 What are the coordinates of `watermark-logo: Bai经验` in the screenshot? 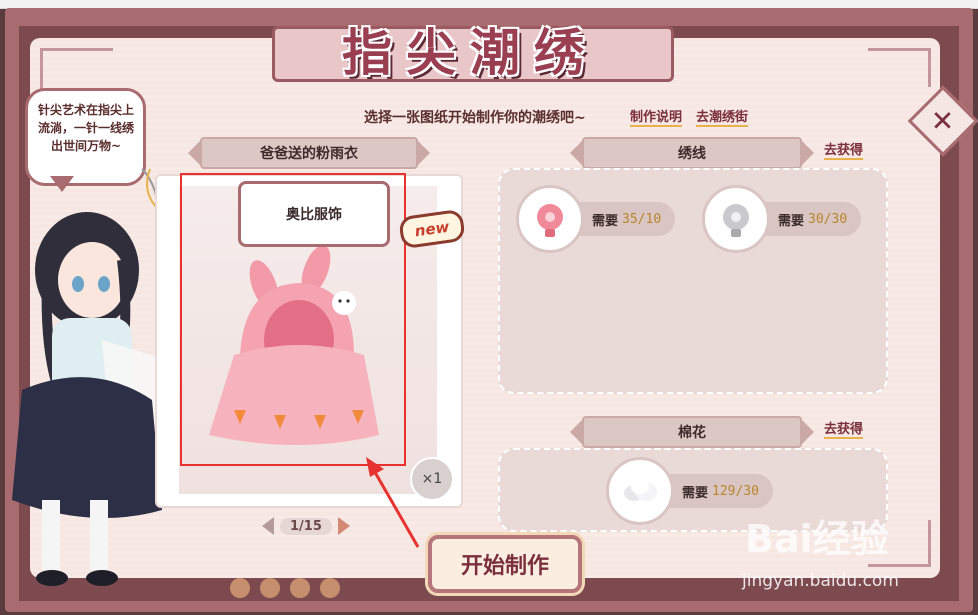 It's located at (817, 539).